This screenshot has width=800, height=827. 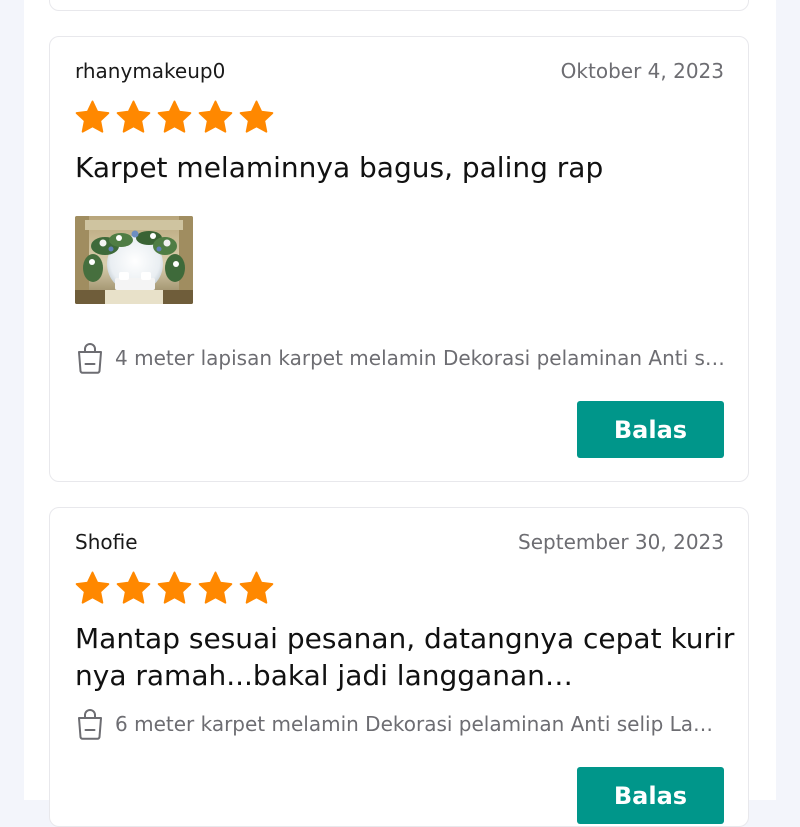 I want to click on reviewer-name: rhanymakeup0, so click(x=150, y=71).